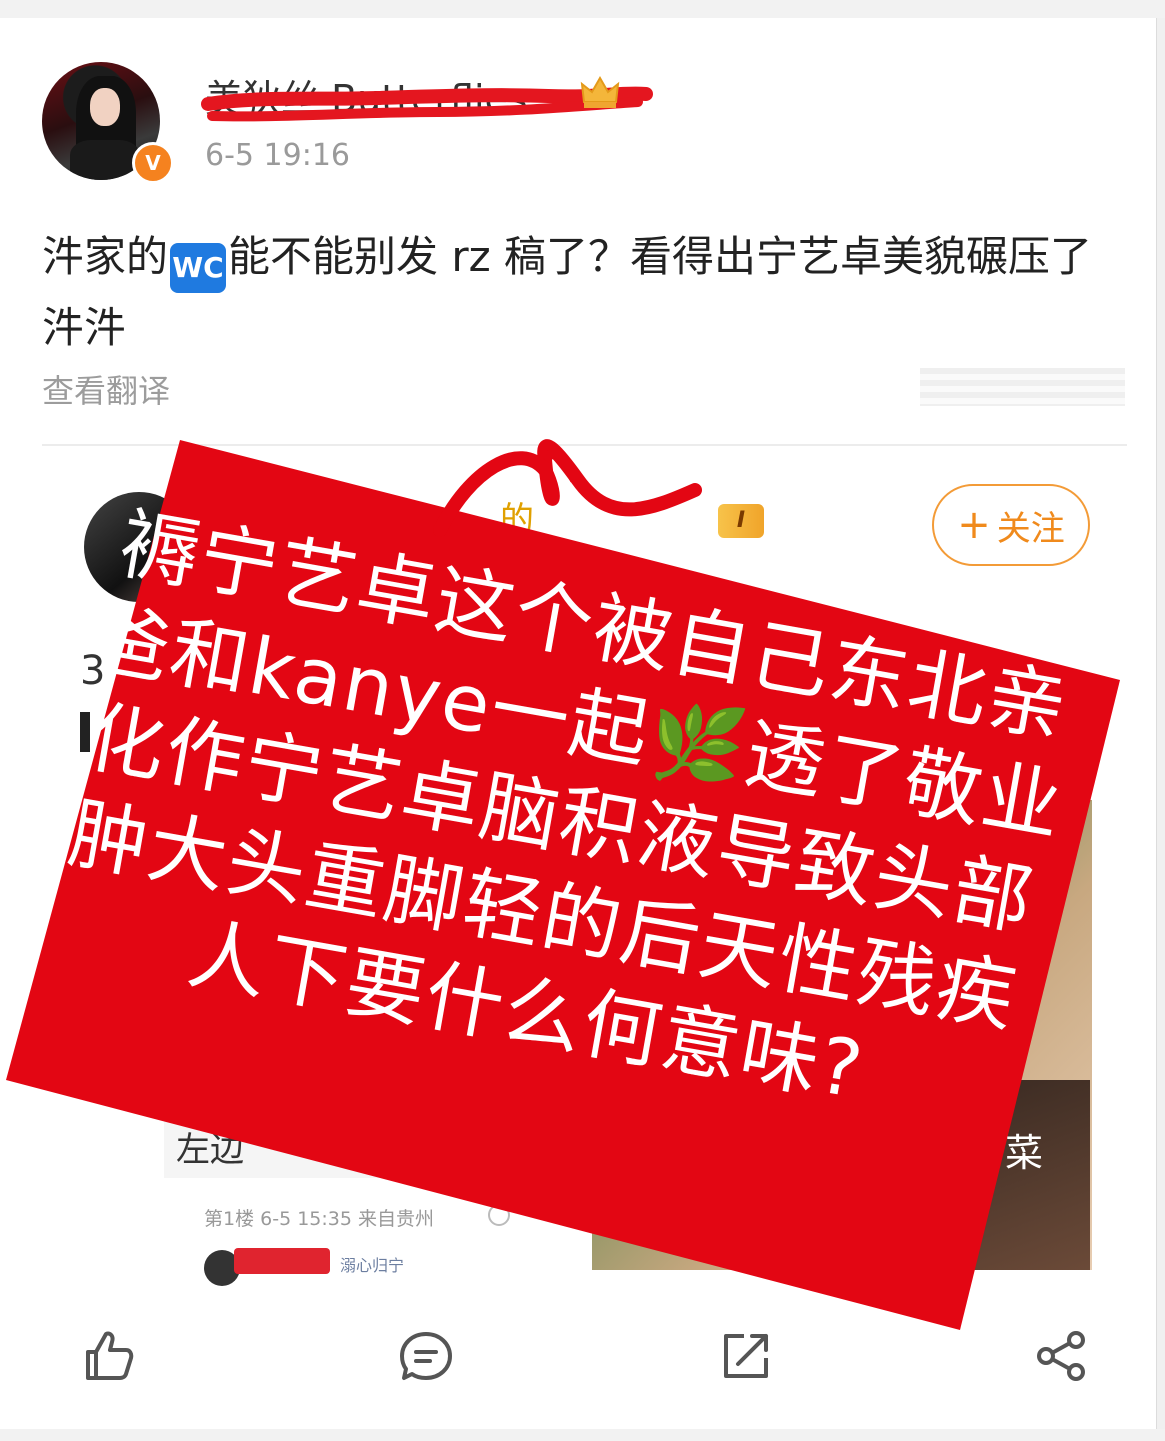 The height and width of the screenshot is (1441, 1165). What do you see at coordinates (974, 525) in the screenshot?
I see `plus-icon: +` at bounding box center [974, 525].